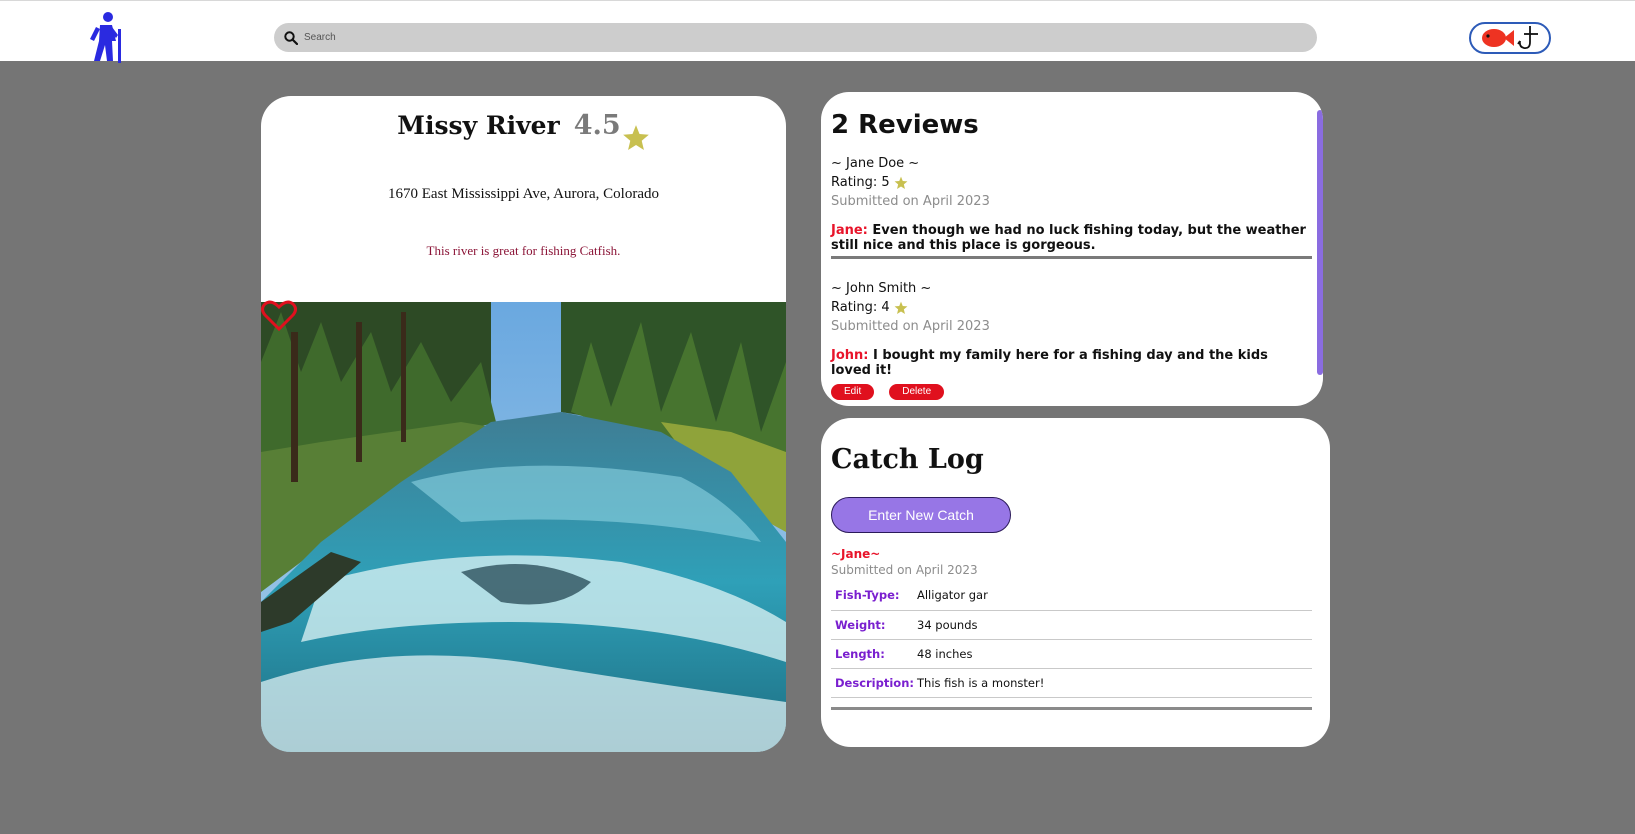  I want to click on delete-review-button: Delete, so click(917, 392).